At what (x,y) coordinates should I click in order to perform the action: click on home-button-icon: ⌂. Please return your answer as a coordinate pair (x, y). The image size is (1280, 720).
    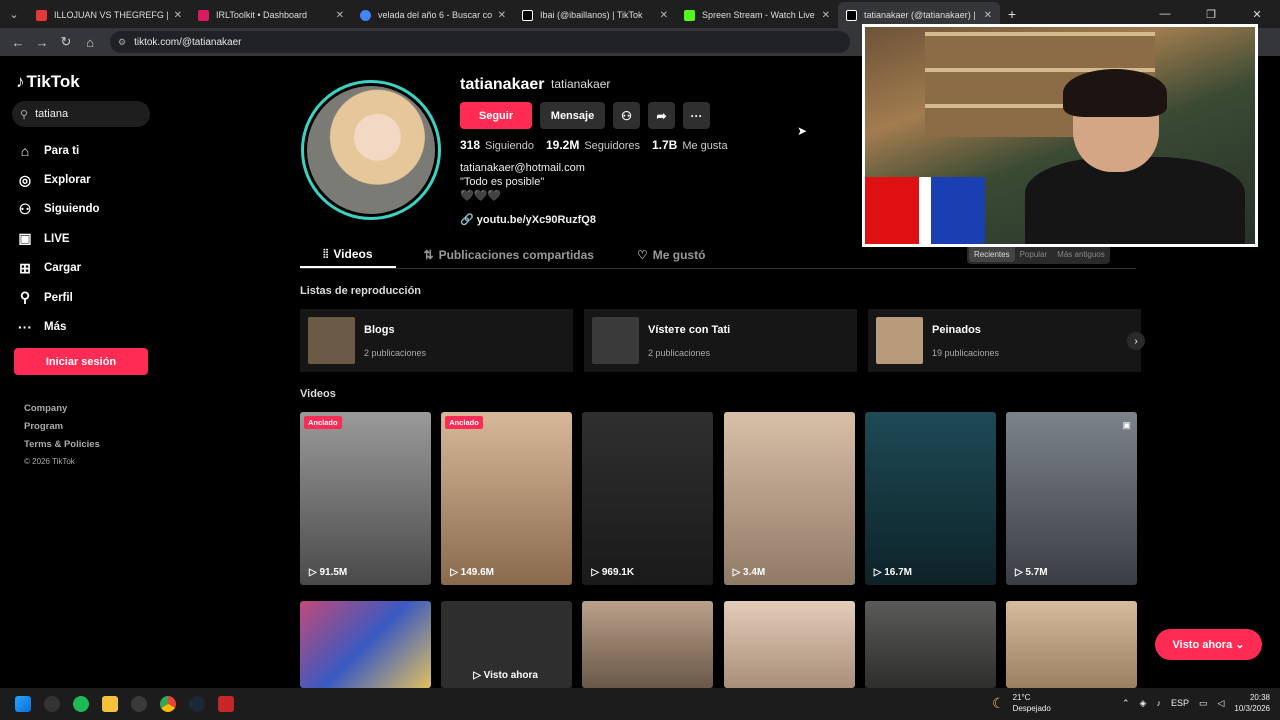
    Looking at the image, I should click on (90, 42).